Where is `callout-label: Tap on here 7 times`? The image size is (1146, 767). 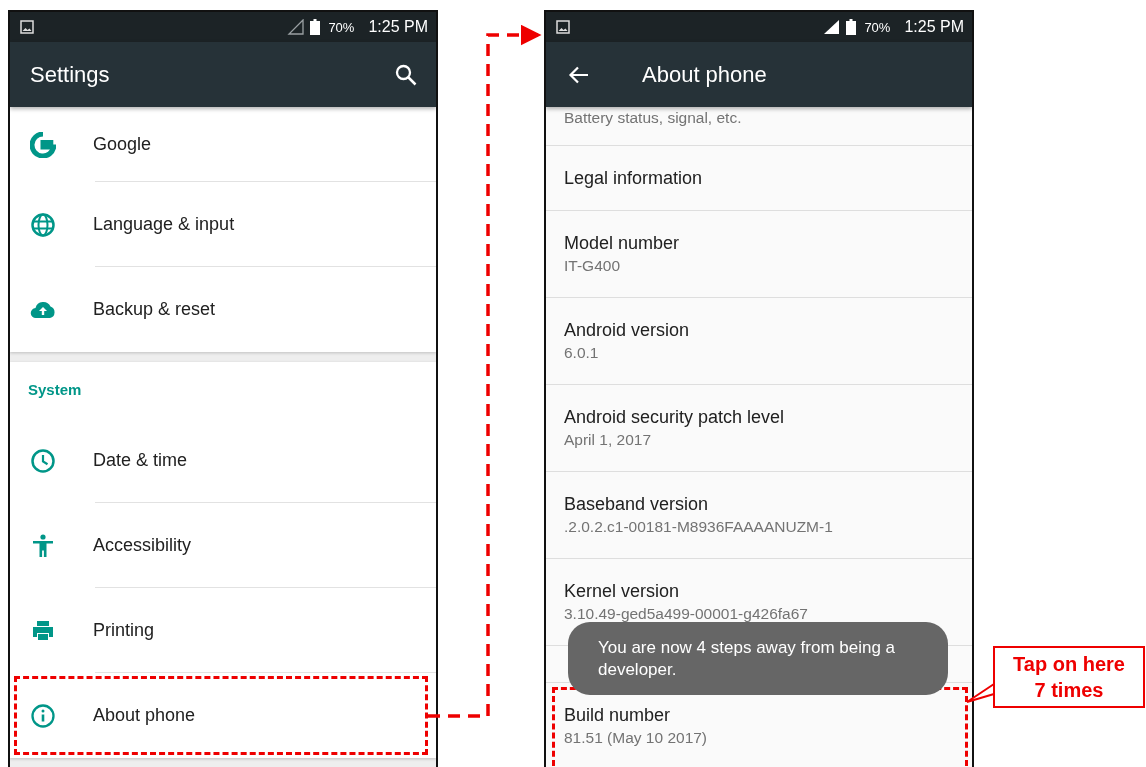
callout-label: Tap on here 7 times is located at coordinates (1069, 677).